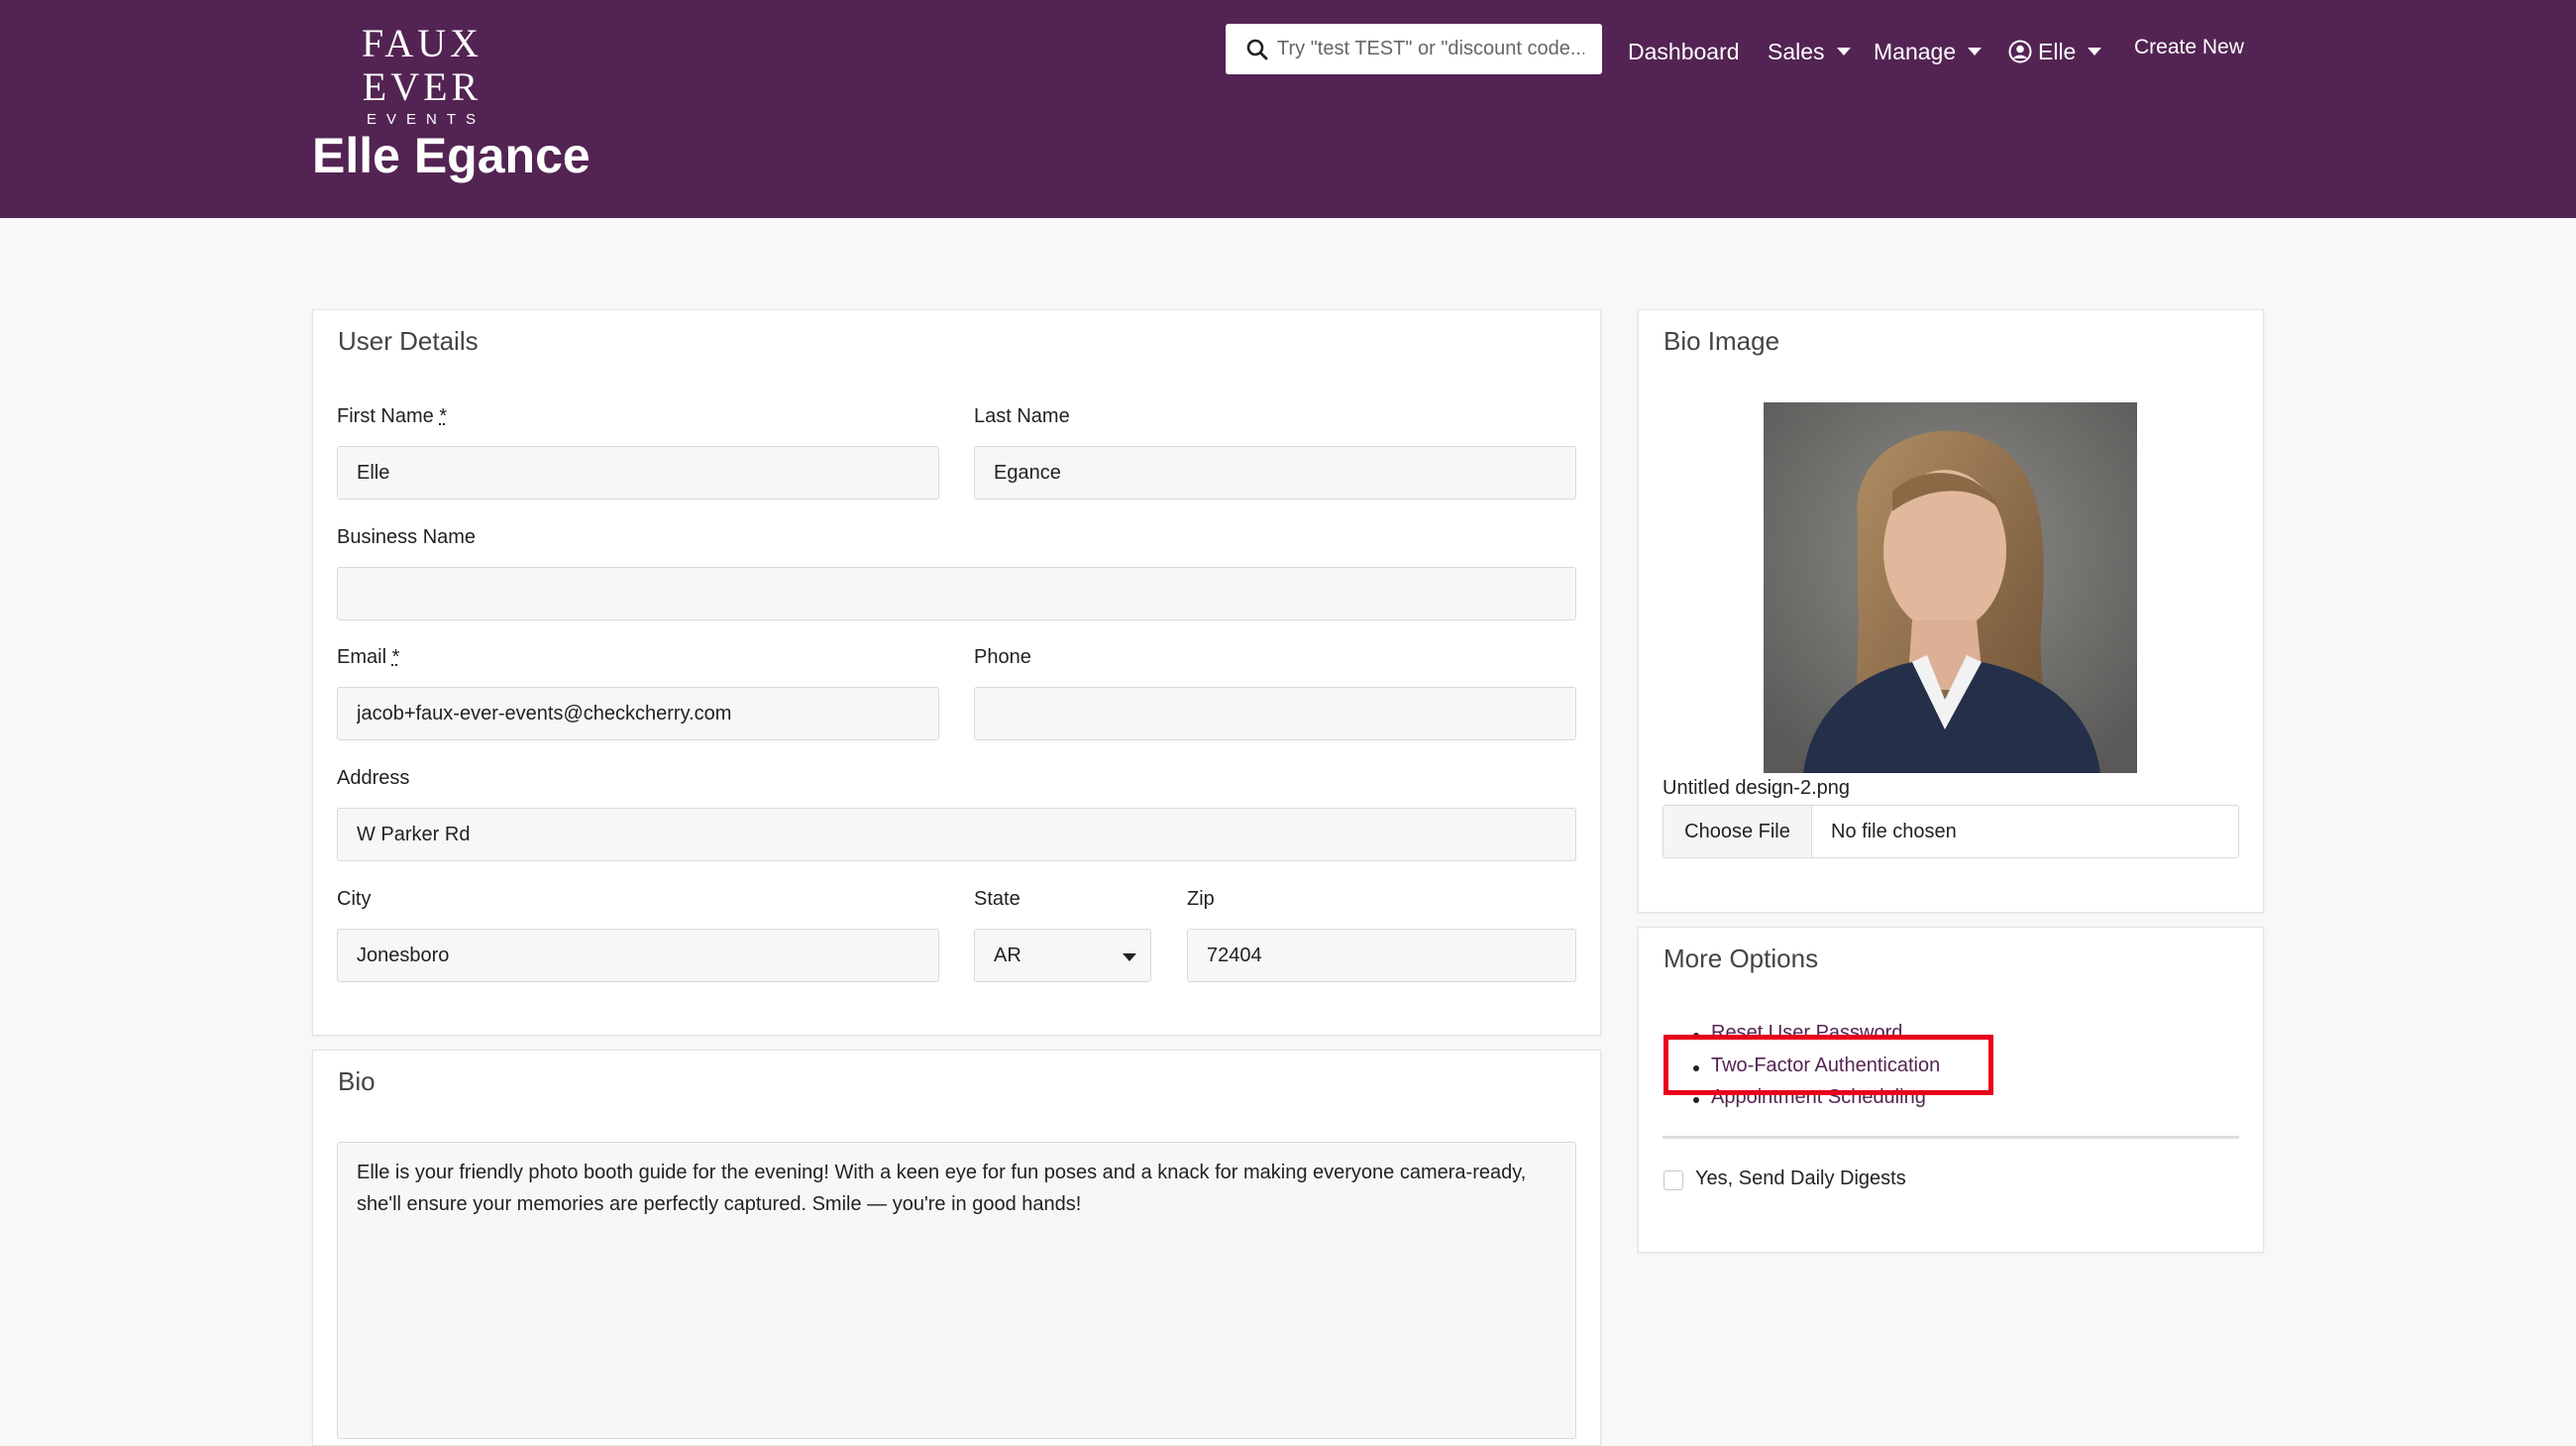 This screenshot has height=1446, width=2576. What do you see at coordinates (1950, 587) in the screenshot?
I see `bio-photo` at bounding box center [1950, 587].